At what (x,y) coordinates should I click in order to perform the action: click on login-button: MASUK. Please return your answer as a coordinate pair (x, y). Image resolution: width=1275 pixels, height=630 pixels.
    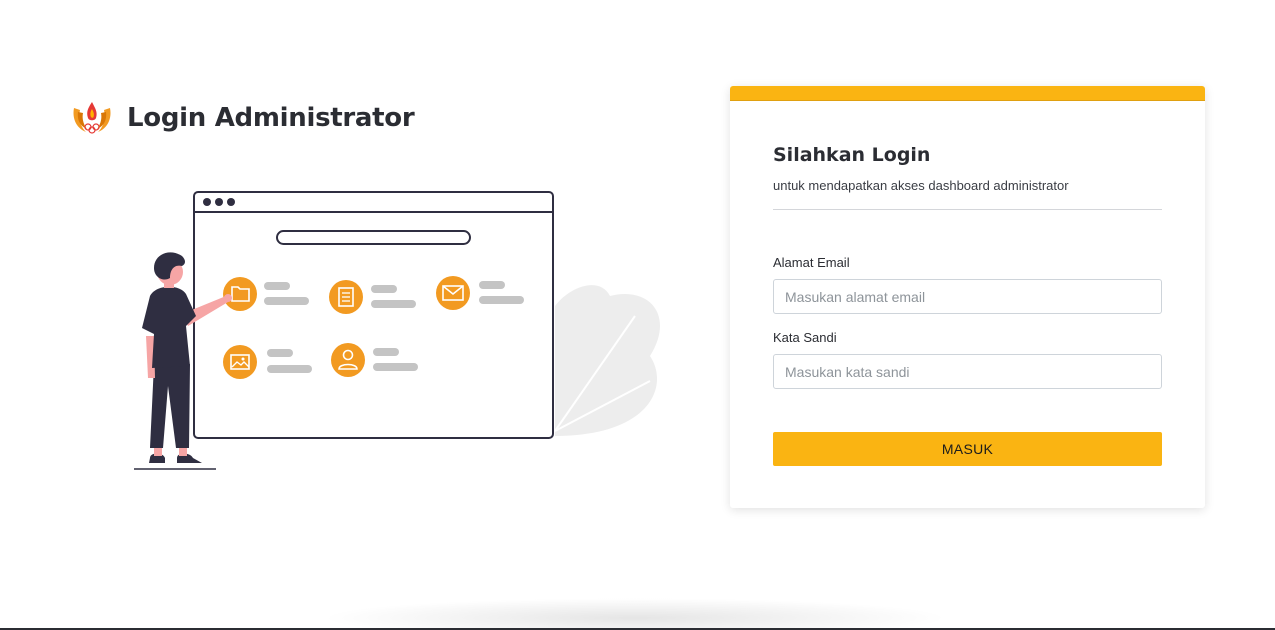
    Looking at the image, I should click on (967, 449).